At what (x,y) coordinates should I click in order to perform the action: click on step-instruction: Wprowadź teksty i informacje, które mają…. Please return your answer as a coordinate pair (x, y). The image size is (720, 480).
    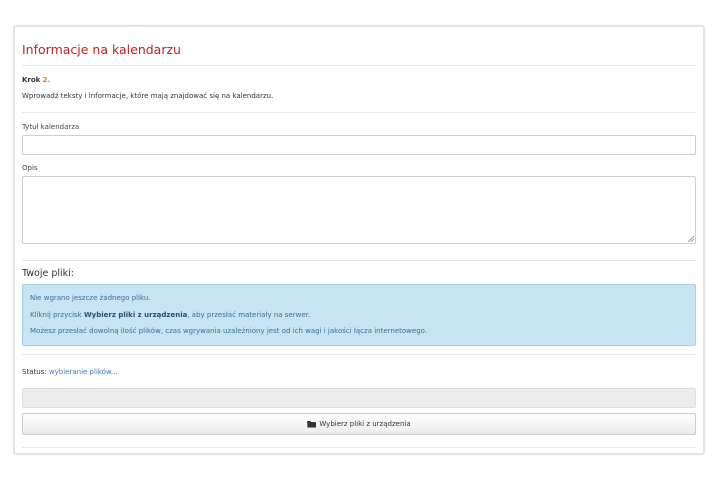
    Looking at the image, I should click on (148, 96).